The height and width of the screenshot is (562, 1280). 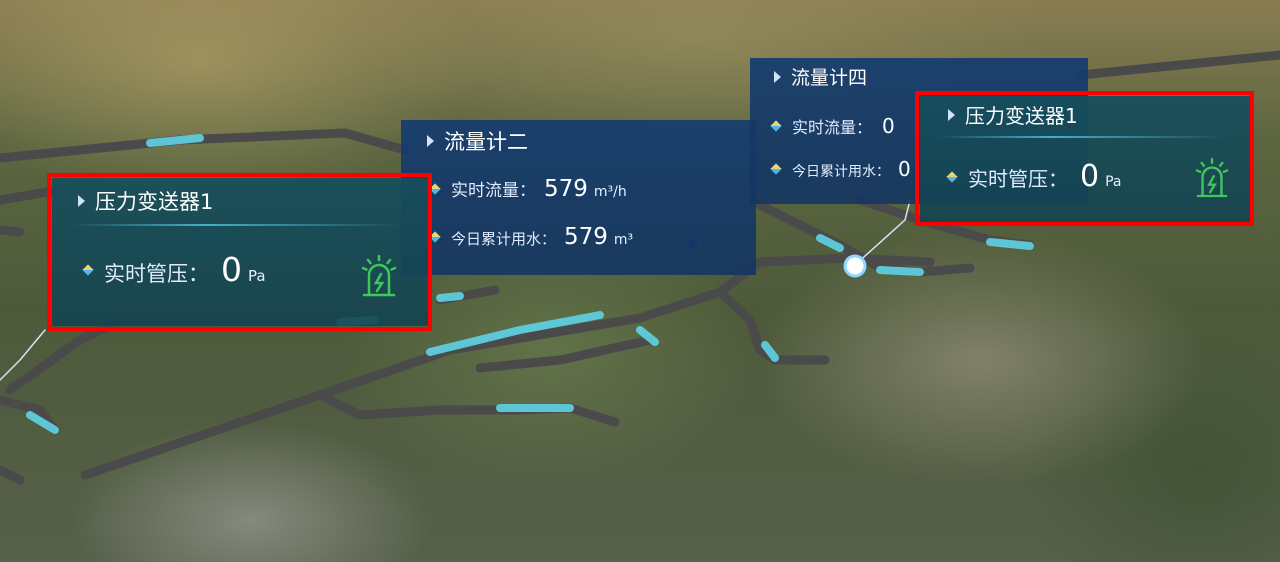 I want to click on flowmeter2-realtime-flow-row: 实时流量： 579 m³/h, so click(x=528, y=189).